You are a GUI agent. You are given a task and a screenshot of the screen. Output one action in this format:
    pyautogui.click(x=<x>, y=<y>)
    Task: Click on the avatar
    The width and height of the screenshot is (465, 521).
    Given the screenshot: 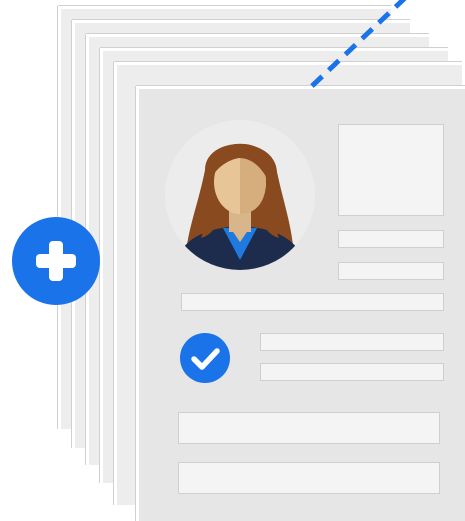 What is the action you would take?
    pyautogui.click(x=240, y=195)
    